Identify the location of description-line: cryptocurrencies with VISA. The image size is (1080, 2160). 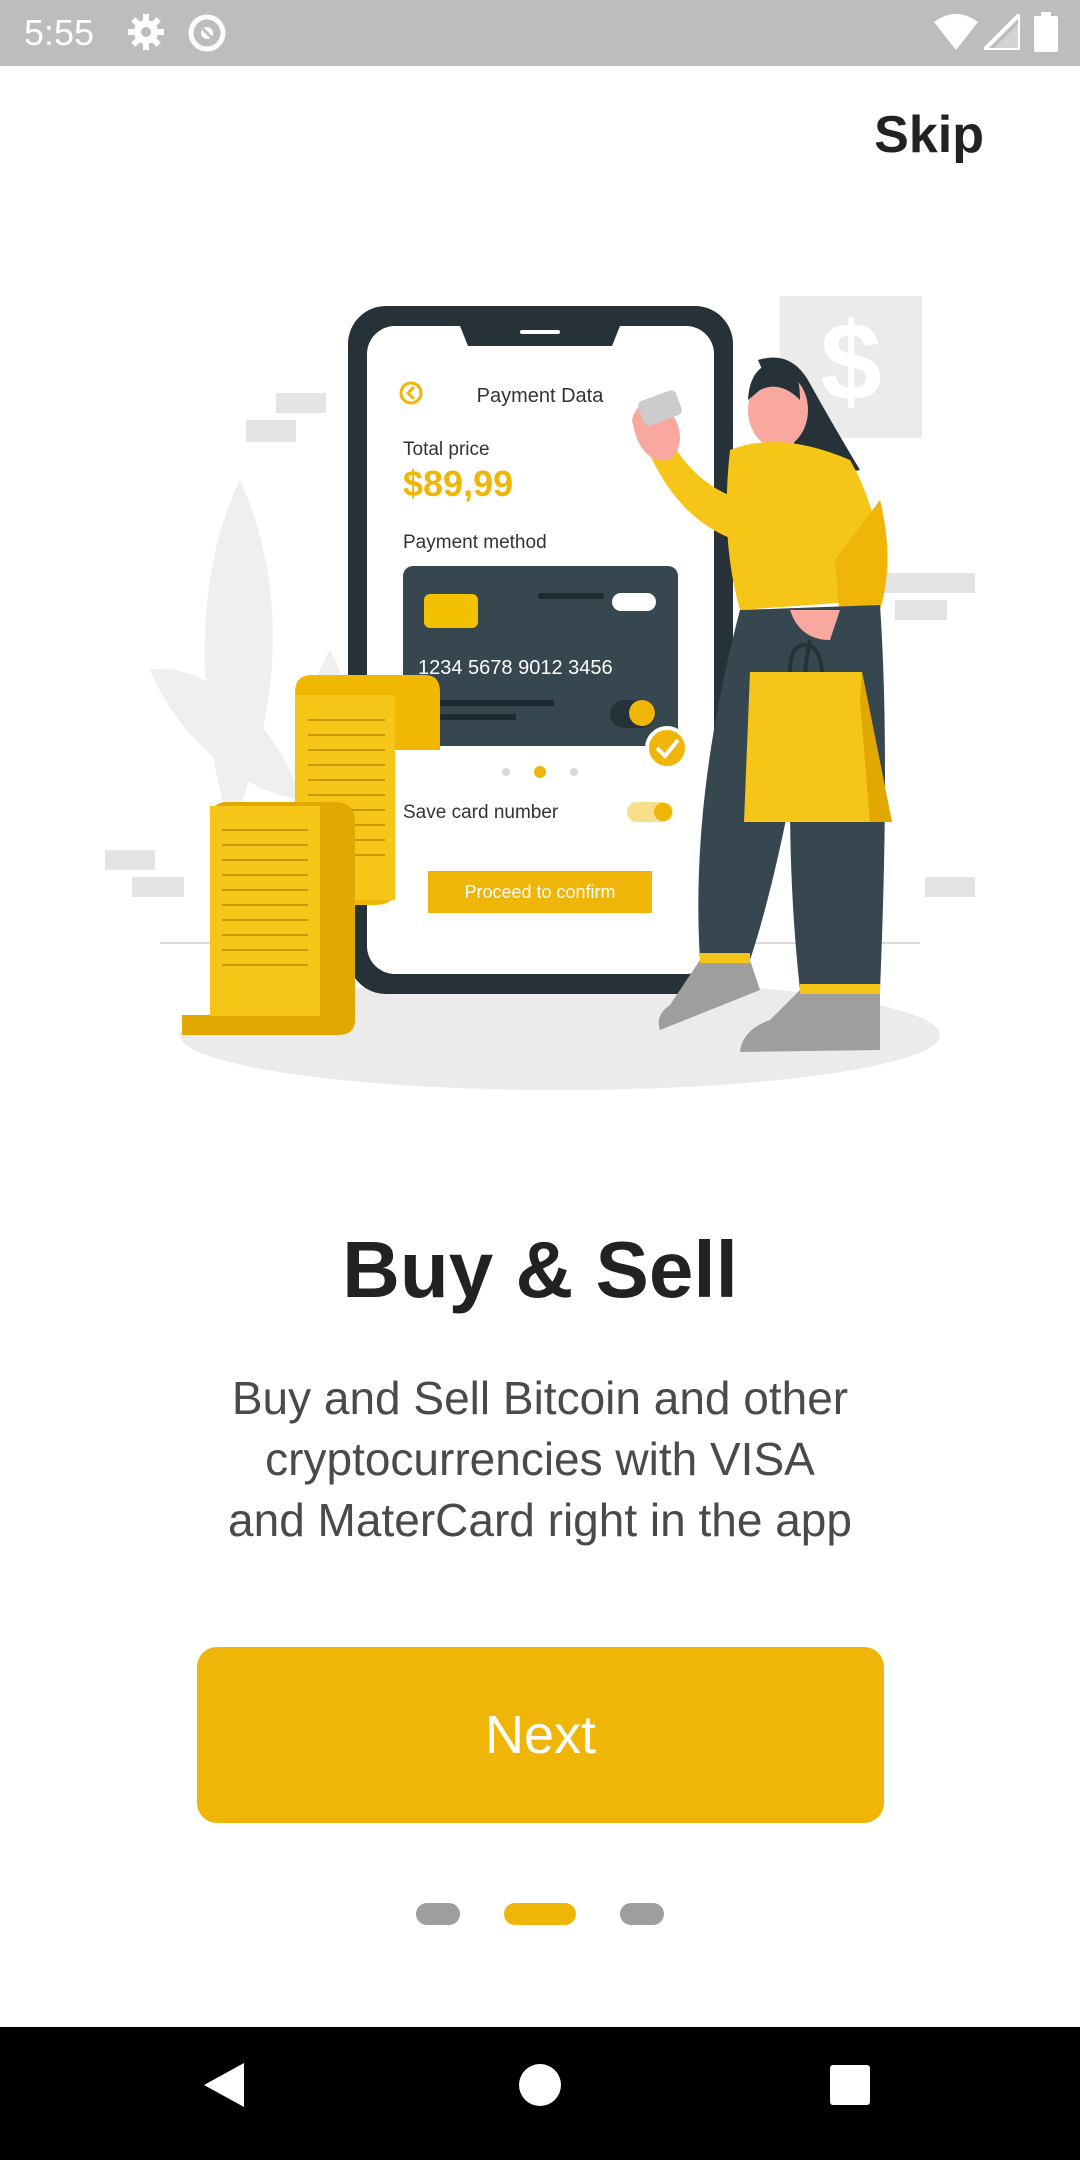
(540, 1459).